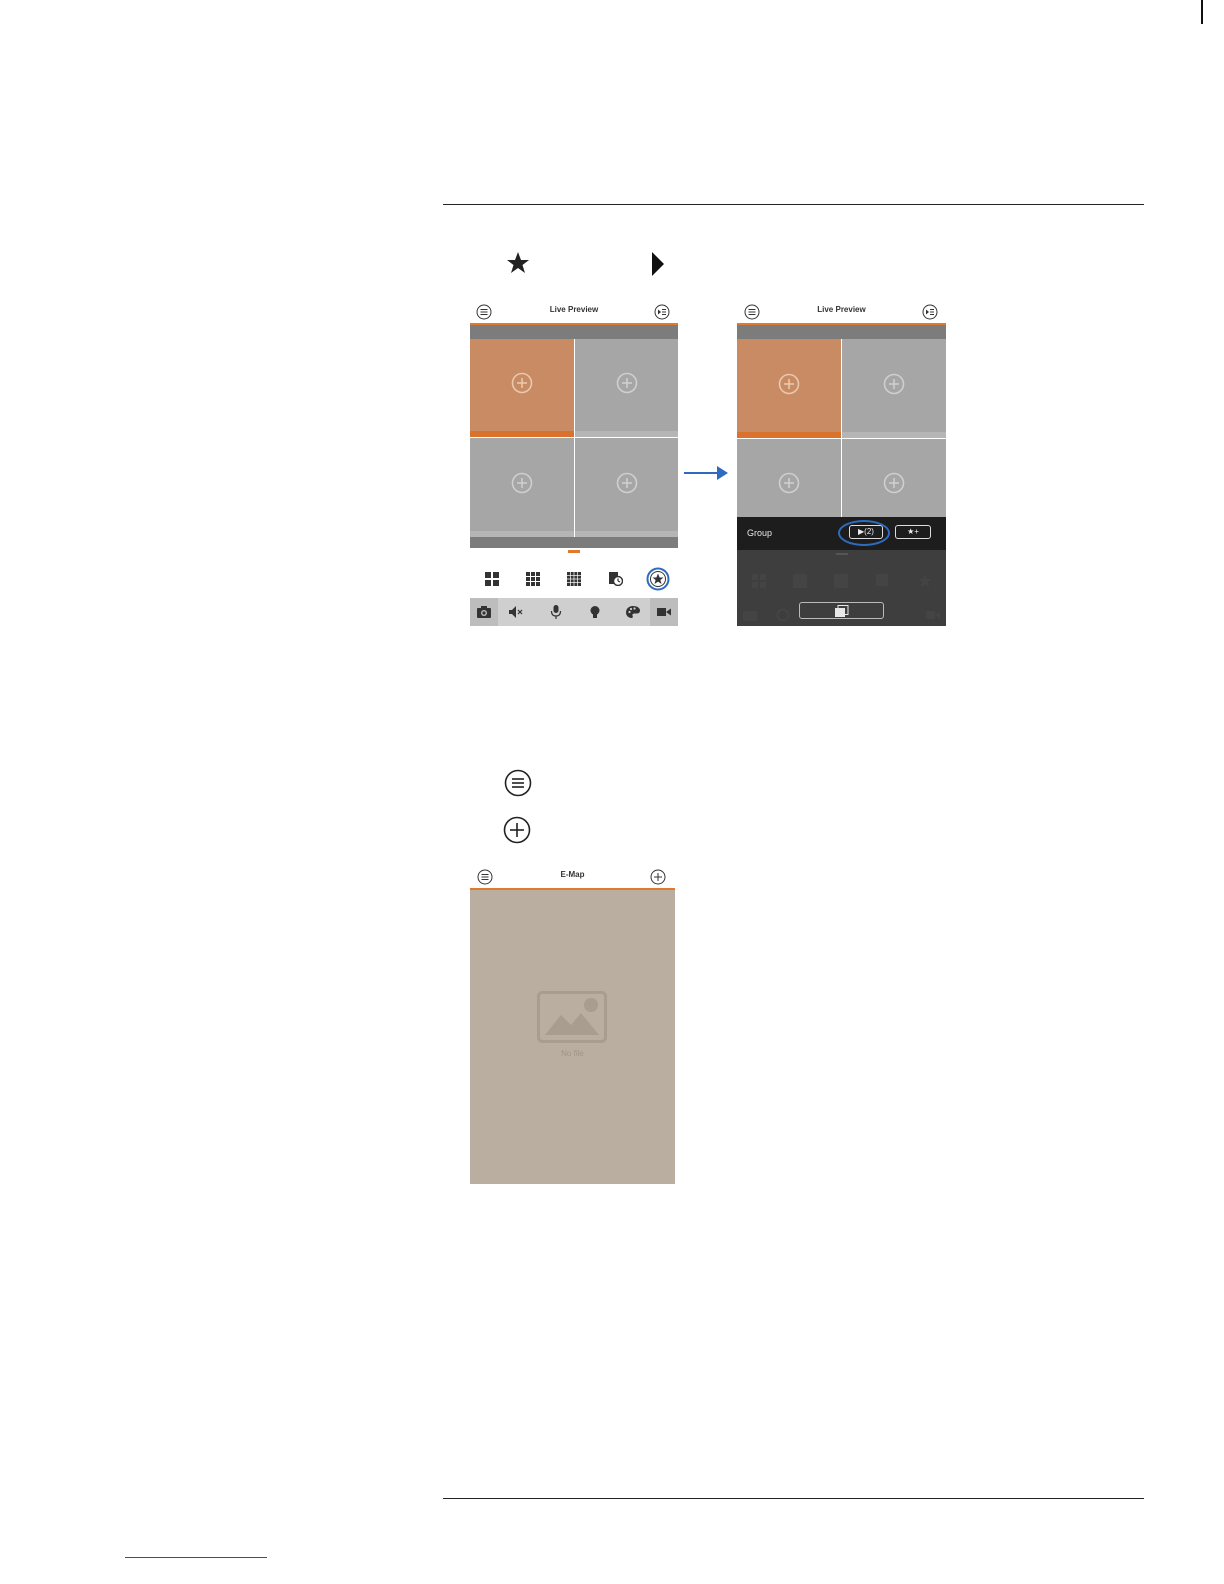 The width and height of the screenshot is (1224, 1584). I want to click on emap-screen: E-Map No file, so click(572, 1024).